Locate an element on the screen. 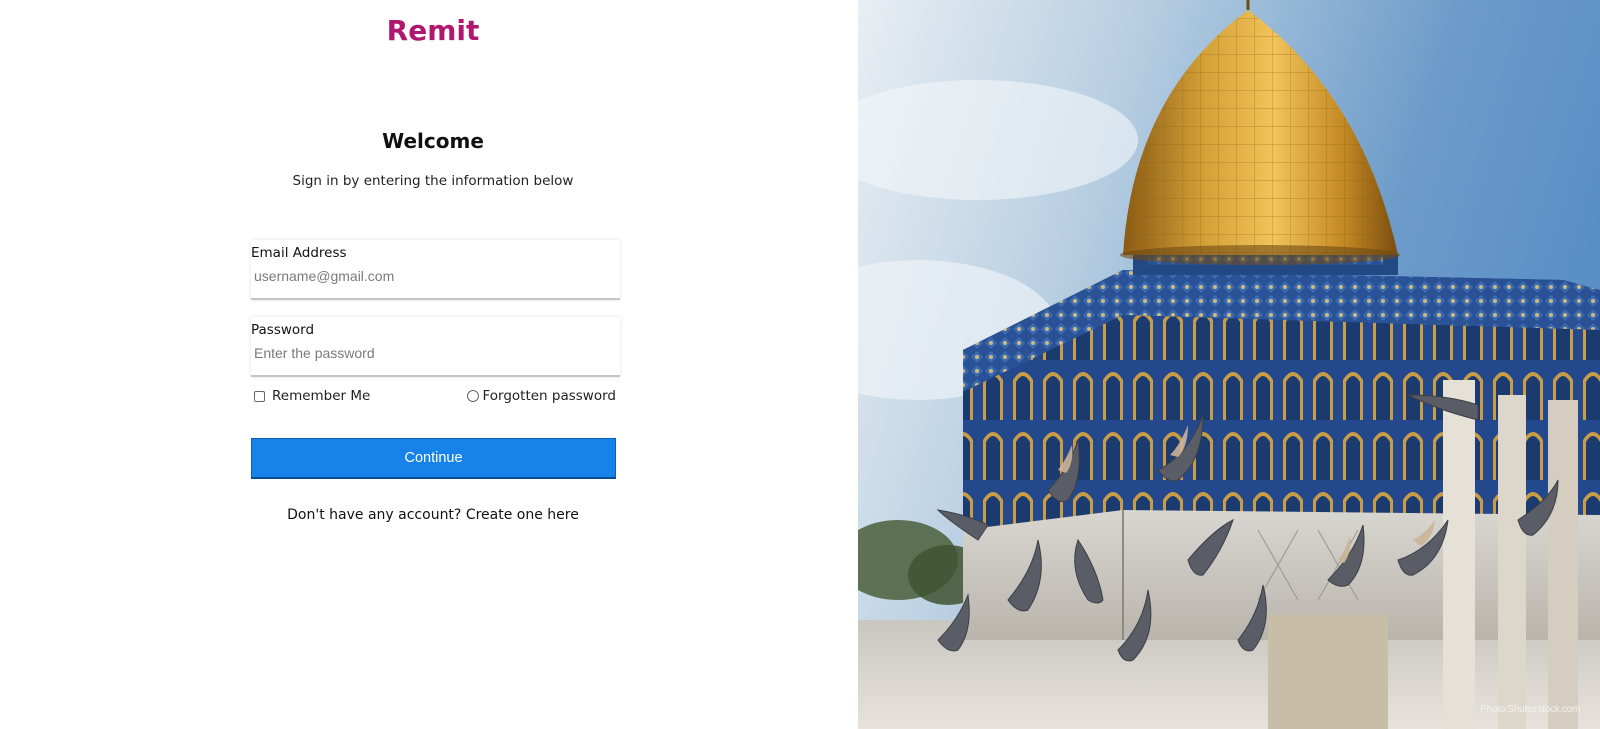 Image resolution: width=1600 pixels, height=729 pixels. signup-prompt-text: Don't have any account? is located at coordinates (374, 515).